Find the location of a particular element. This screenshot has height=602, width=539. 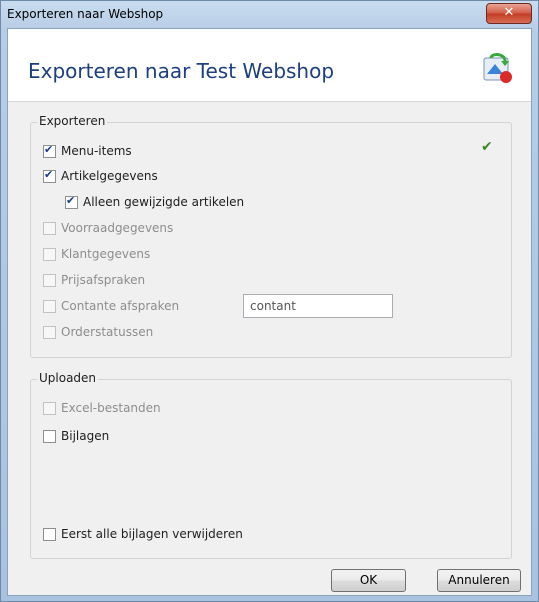

upload-group-label: Uploaden is located at coordinates (68, 378).